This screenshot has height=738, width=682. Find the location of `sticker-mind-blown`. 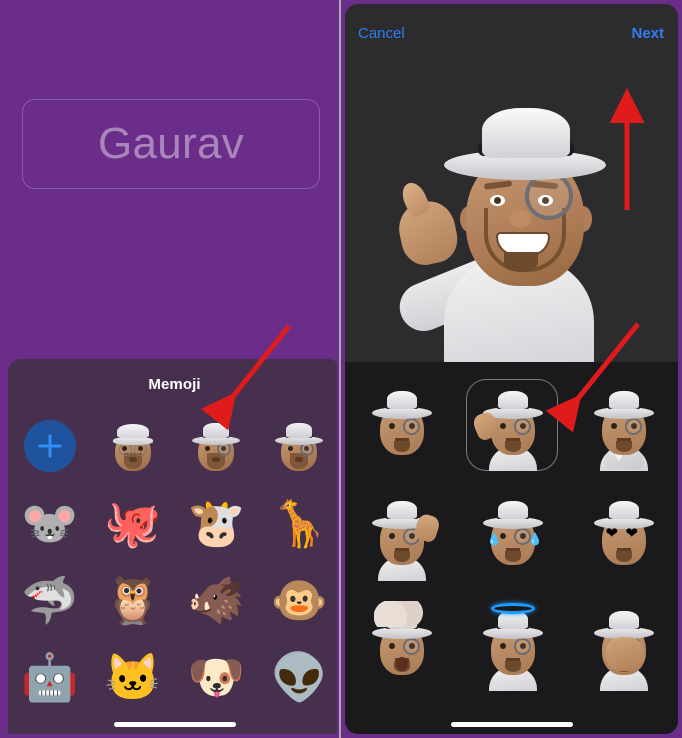

sticker-mind-blown is located at coordinates (400, 645).